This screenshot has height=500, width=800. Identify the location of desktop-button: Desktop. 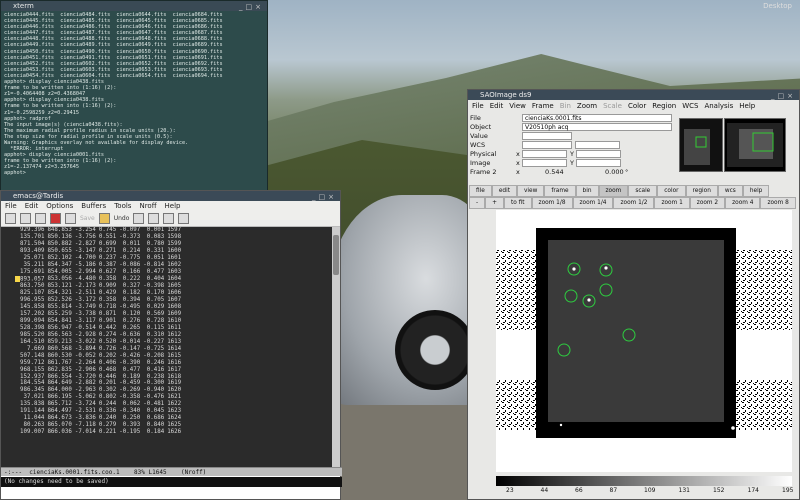
(777, 6).